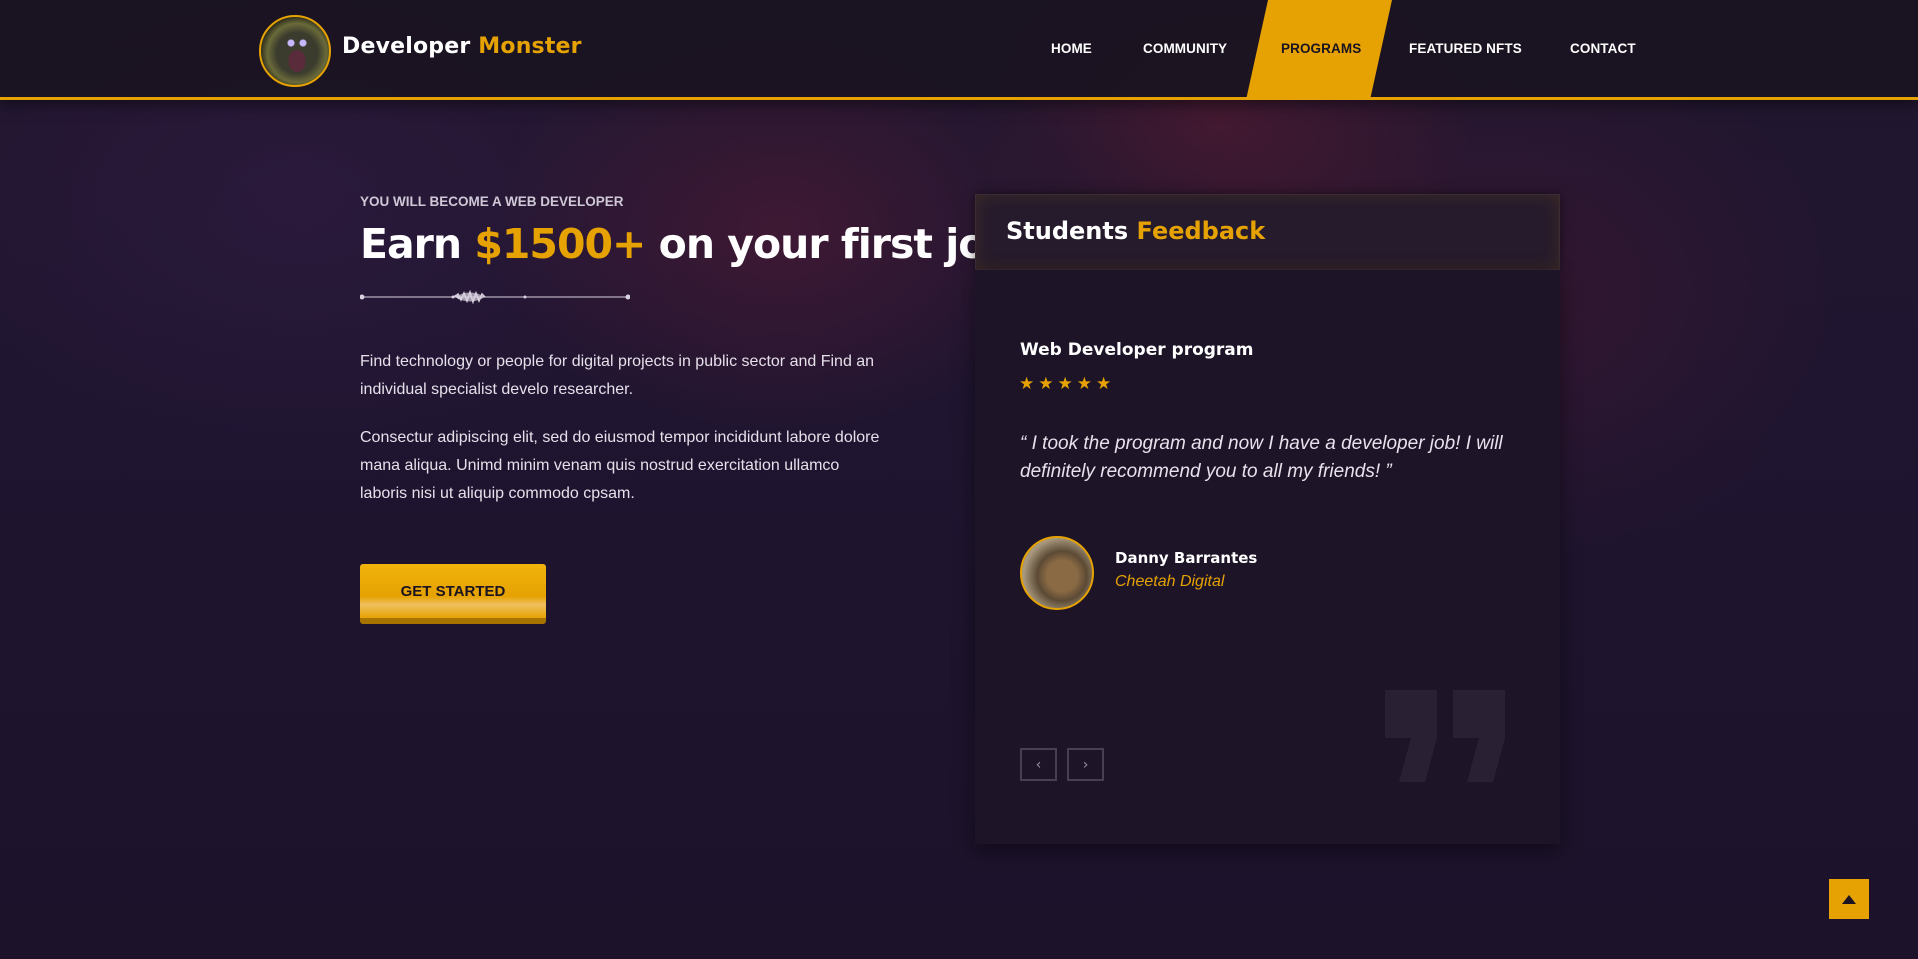  Describe the element at coordinates (1067, 231) in the screenshot. I see `feedback-title-first: Students` at that location.